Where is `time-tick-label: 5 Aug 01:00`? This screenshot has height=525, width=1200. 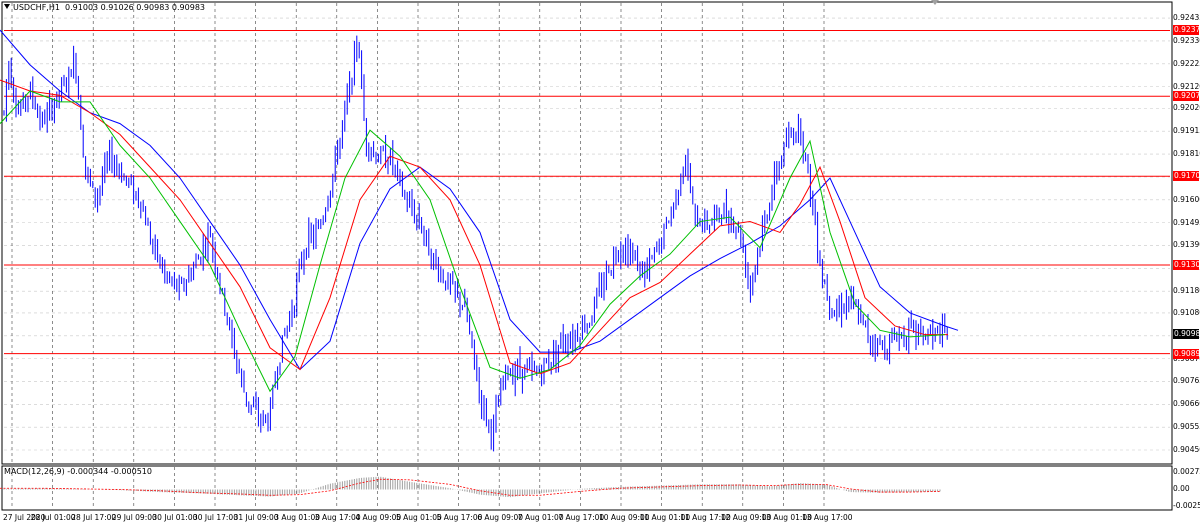 time-tick-label: 5 Aug 01:00 is located at coordinates (419, 517).